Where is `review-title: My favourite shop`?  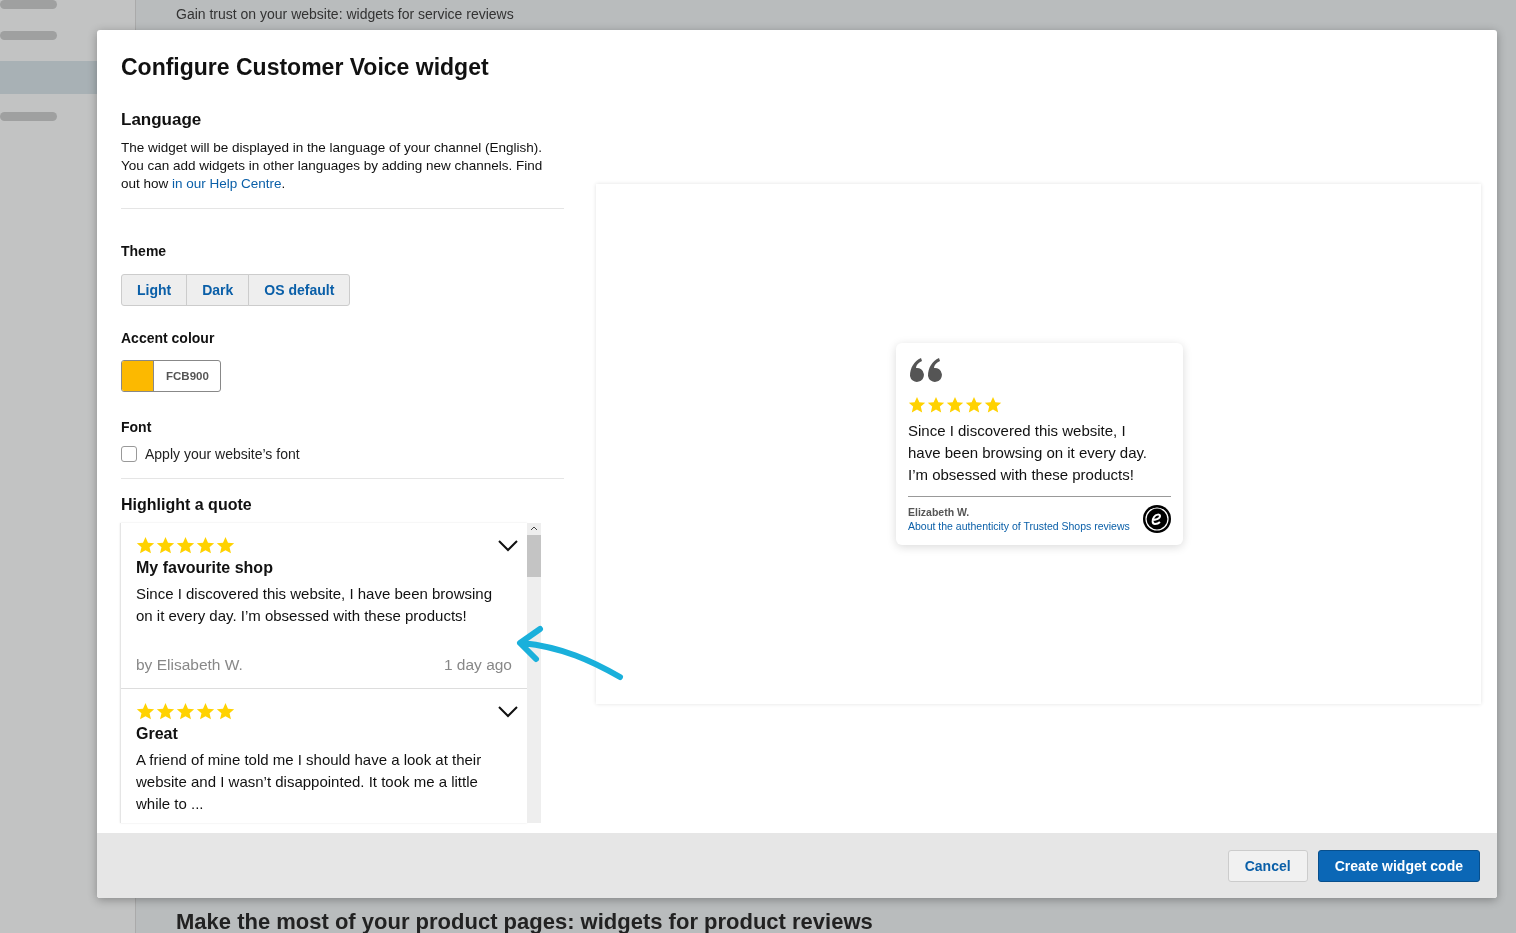
review-title: My favourite shop is located at coordinates (205, 568).